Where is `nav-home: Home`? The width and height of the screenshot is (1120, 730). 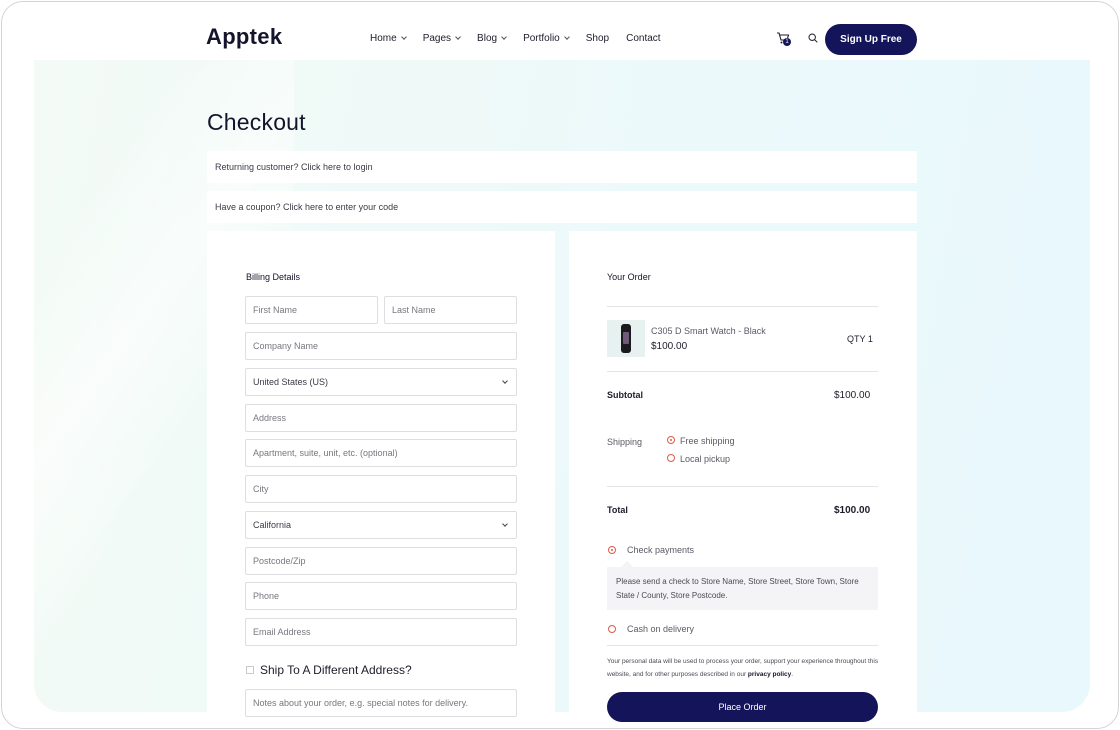 nav-home: Home is located at coordinates (388, 38).